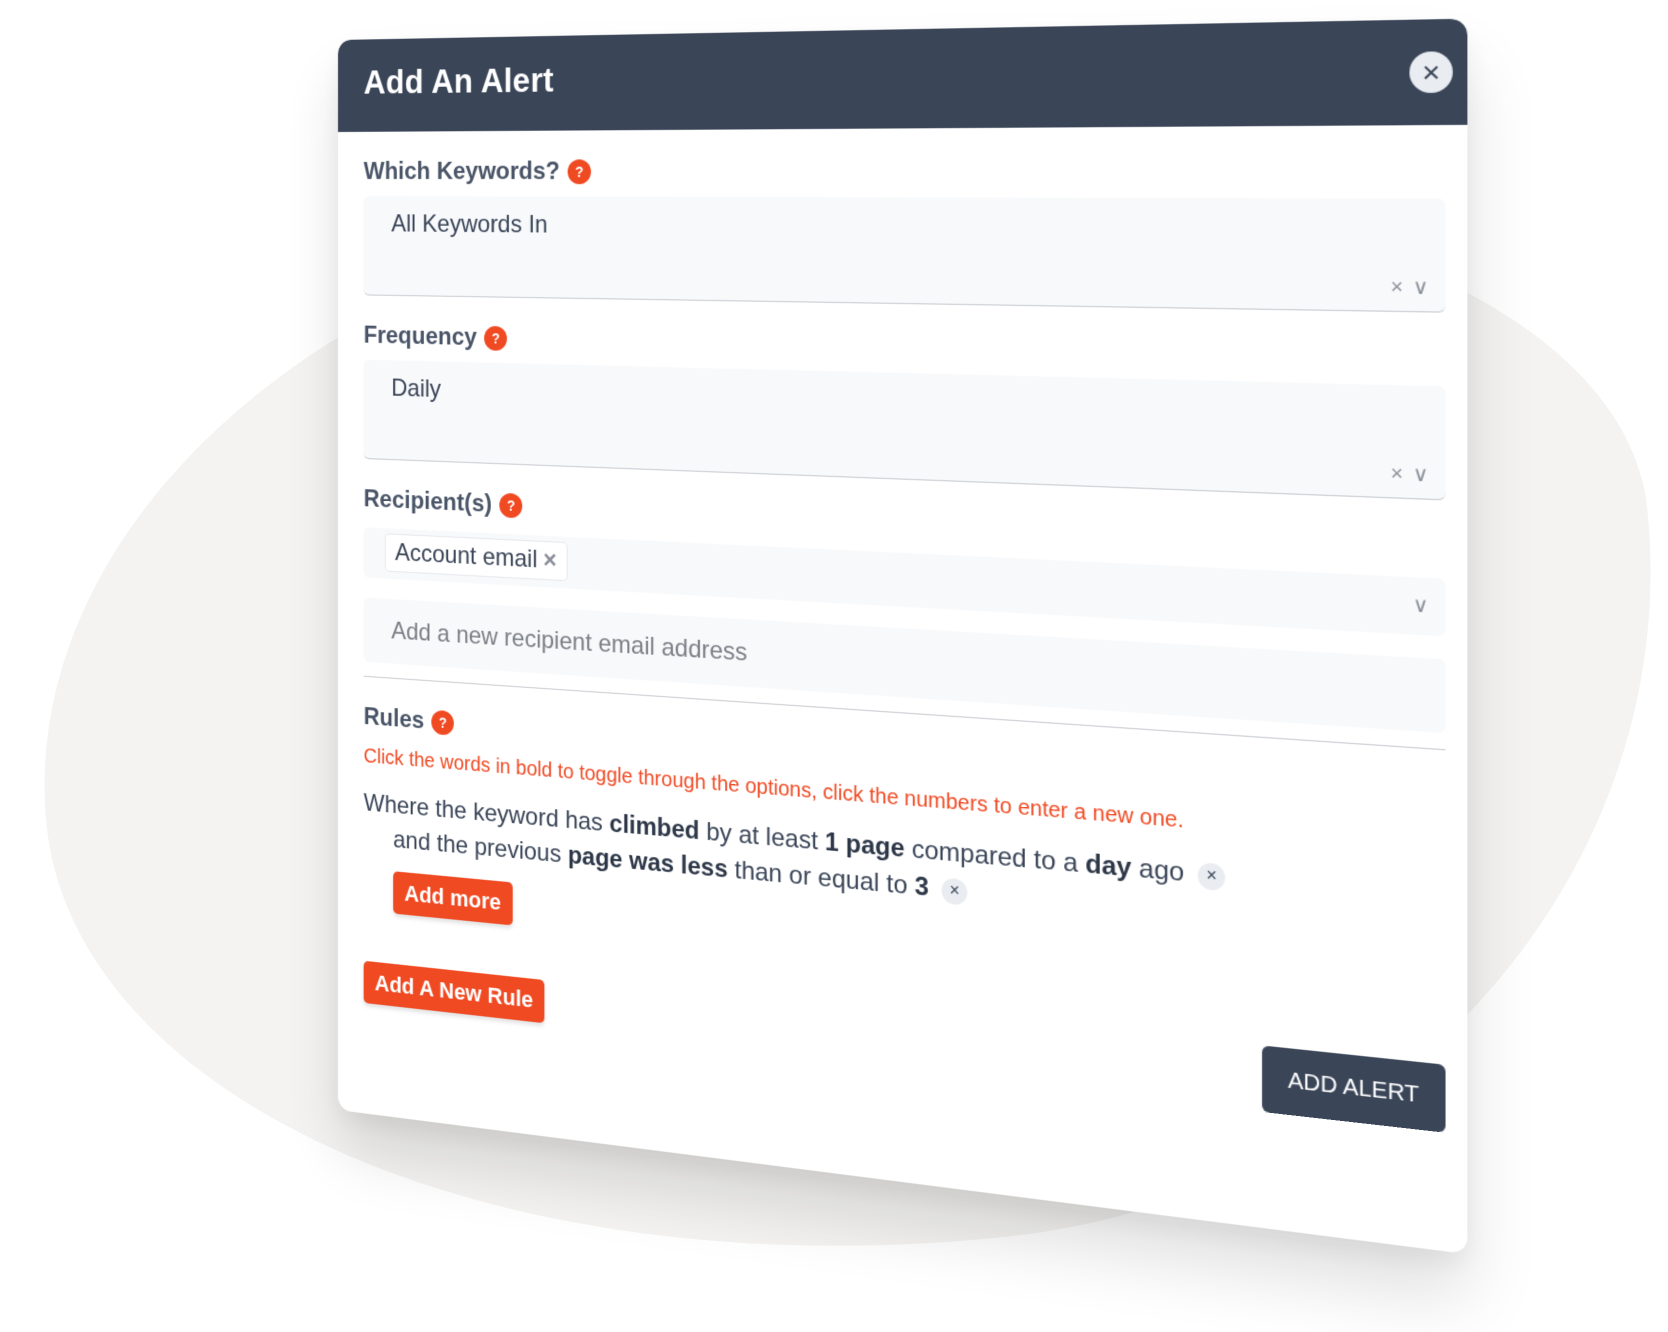  What do you see at coordinates (469, 224) in the screenshot?
I see `keywords-value: All Keywords In` at bounding box center [469, 224].